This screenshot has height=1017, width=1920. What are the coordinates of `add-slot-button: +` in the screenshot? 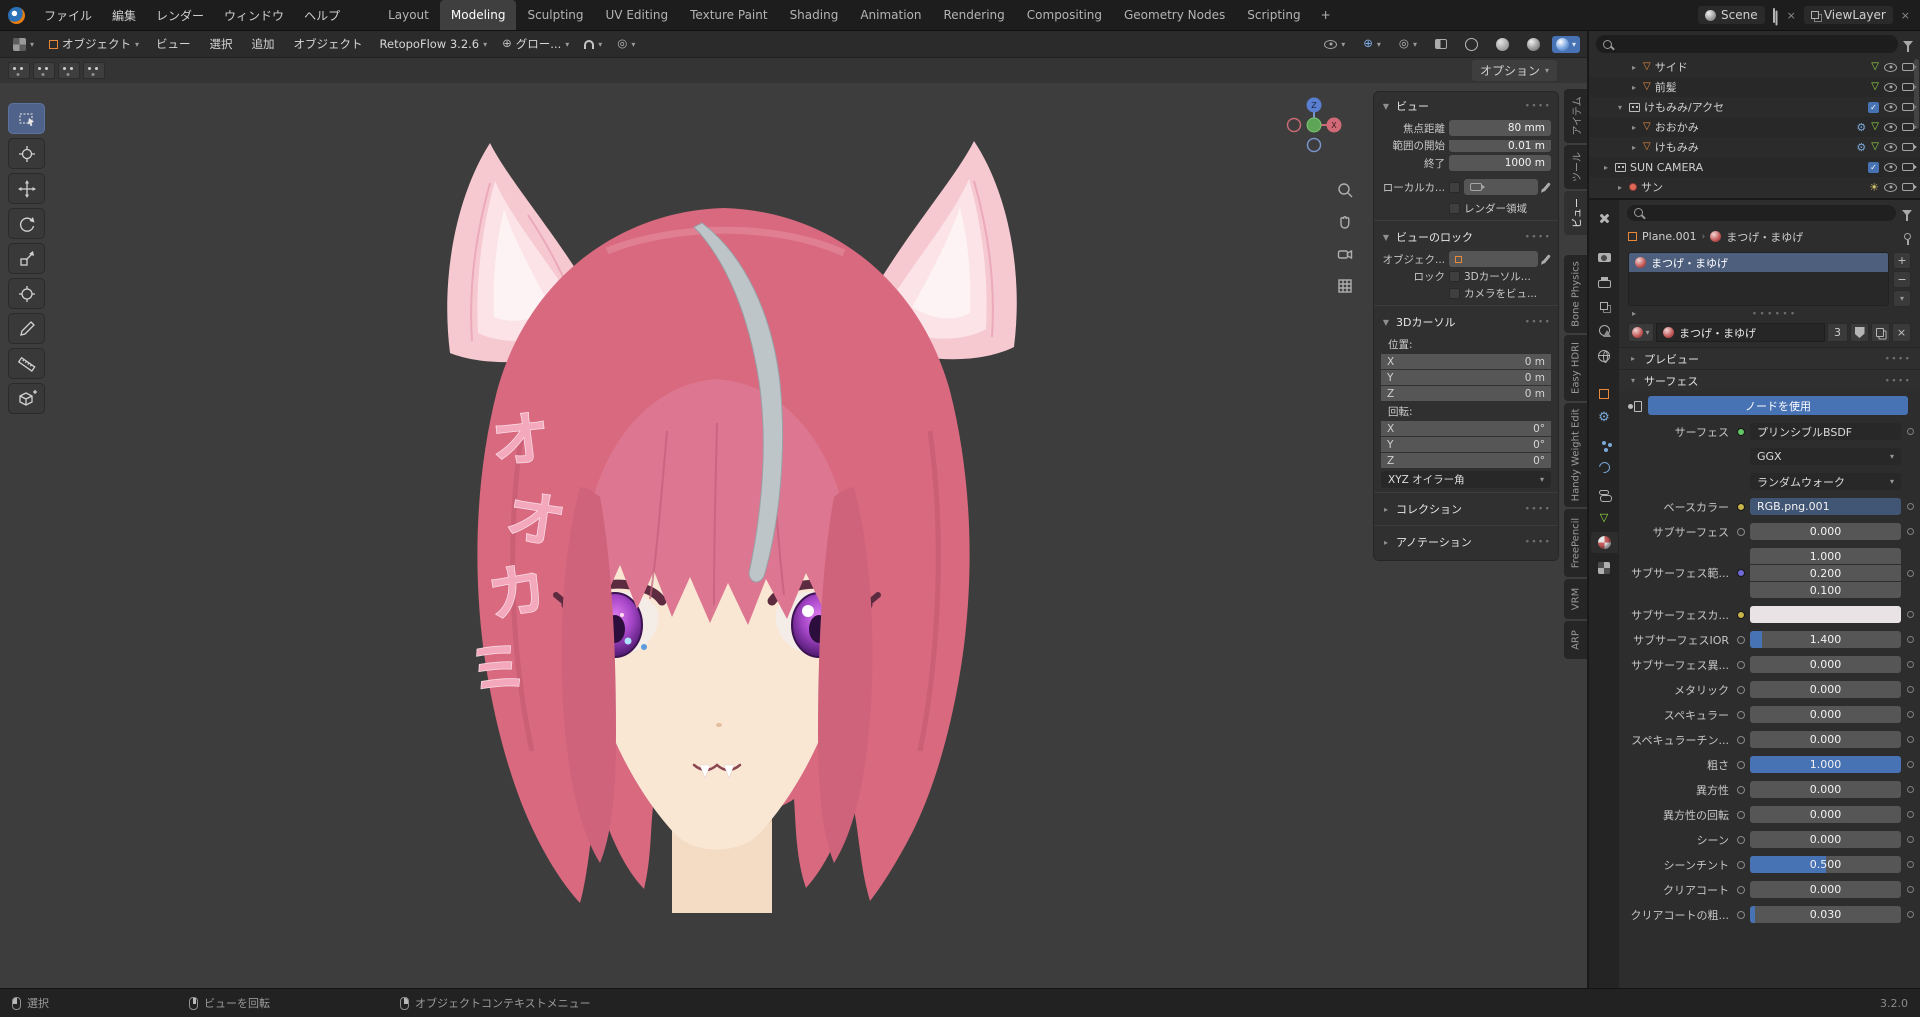 It's located at (1902, 260).